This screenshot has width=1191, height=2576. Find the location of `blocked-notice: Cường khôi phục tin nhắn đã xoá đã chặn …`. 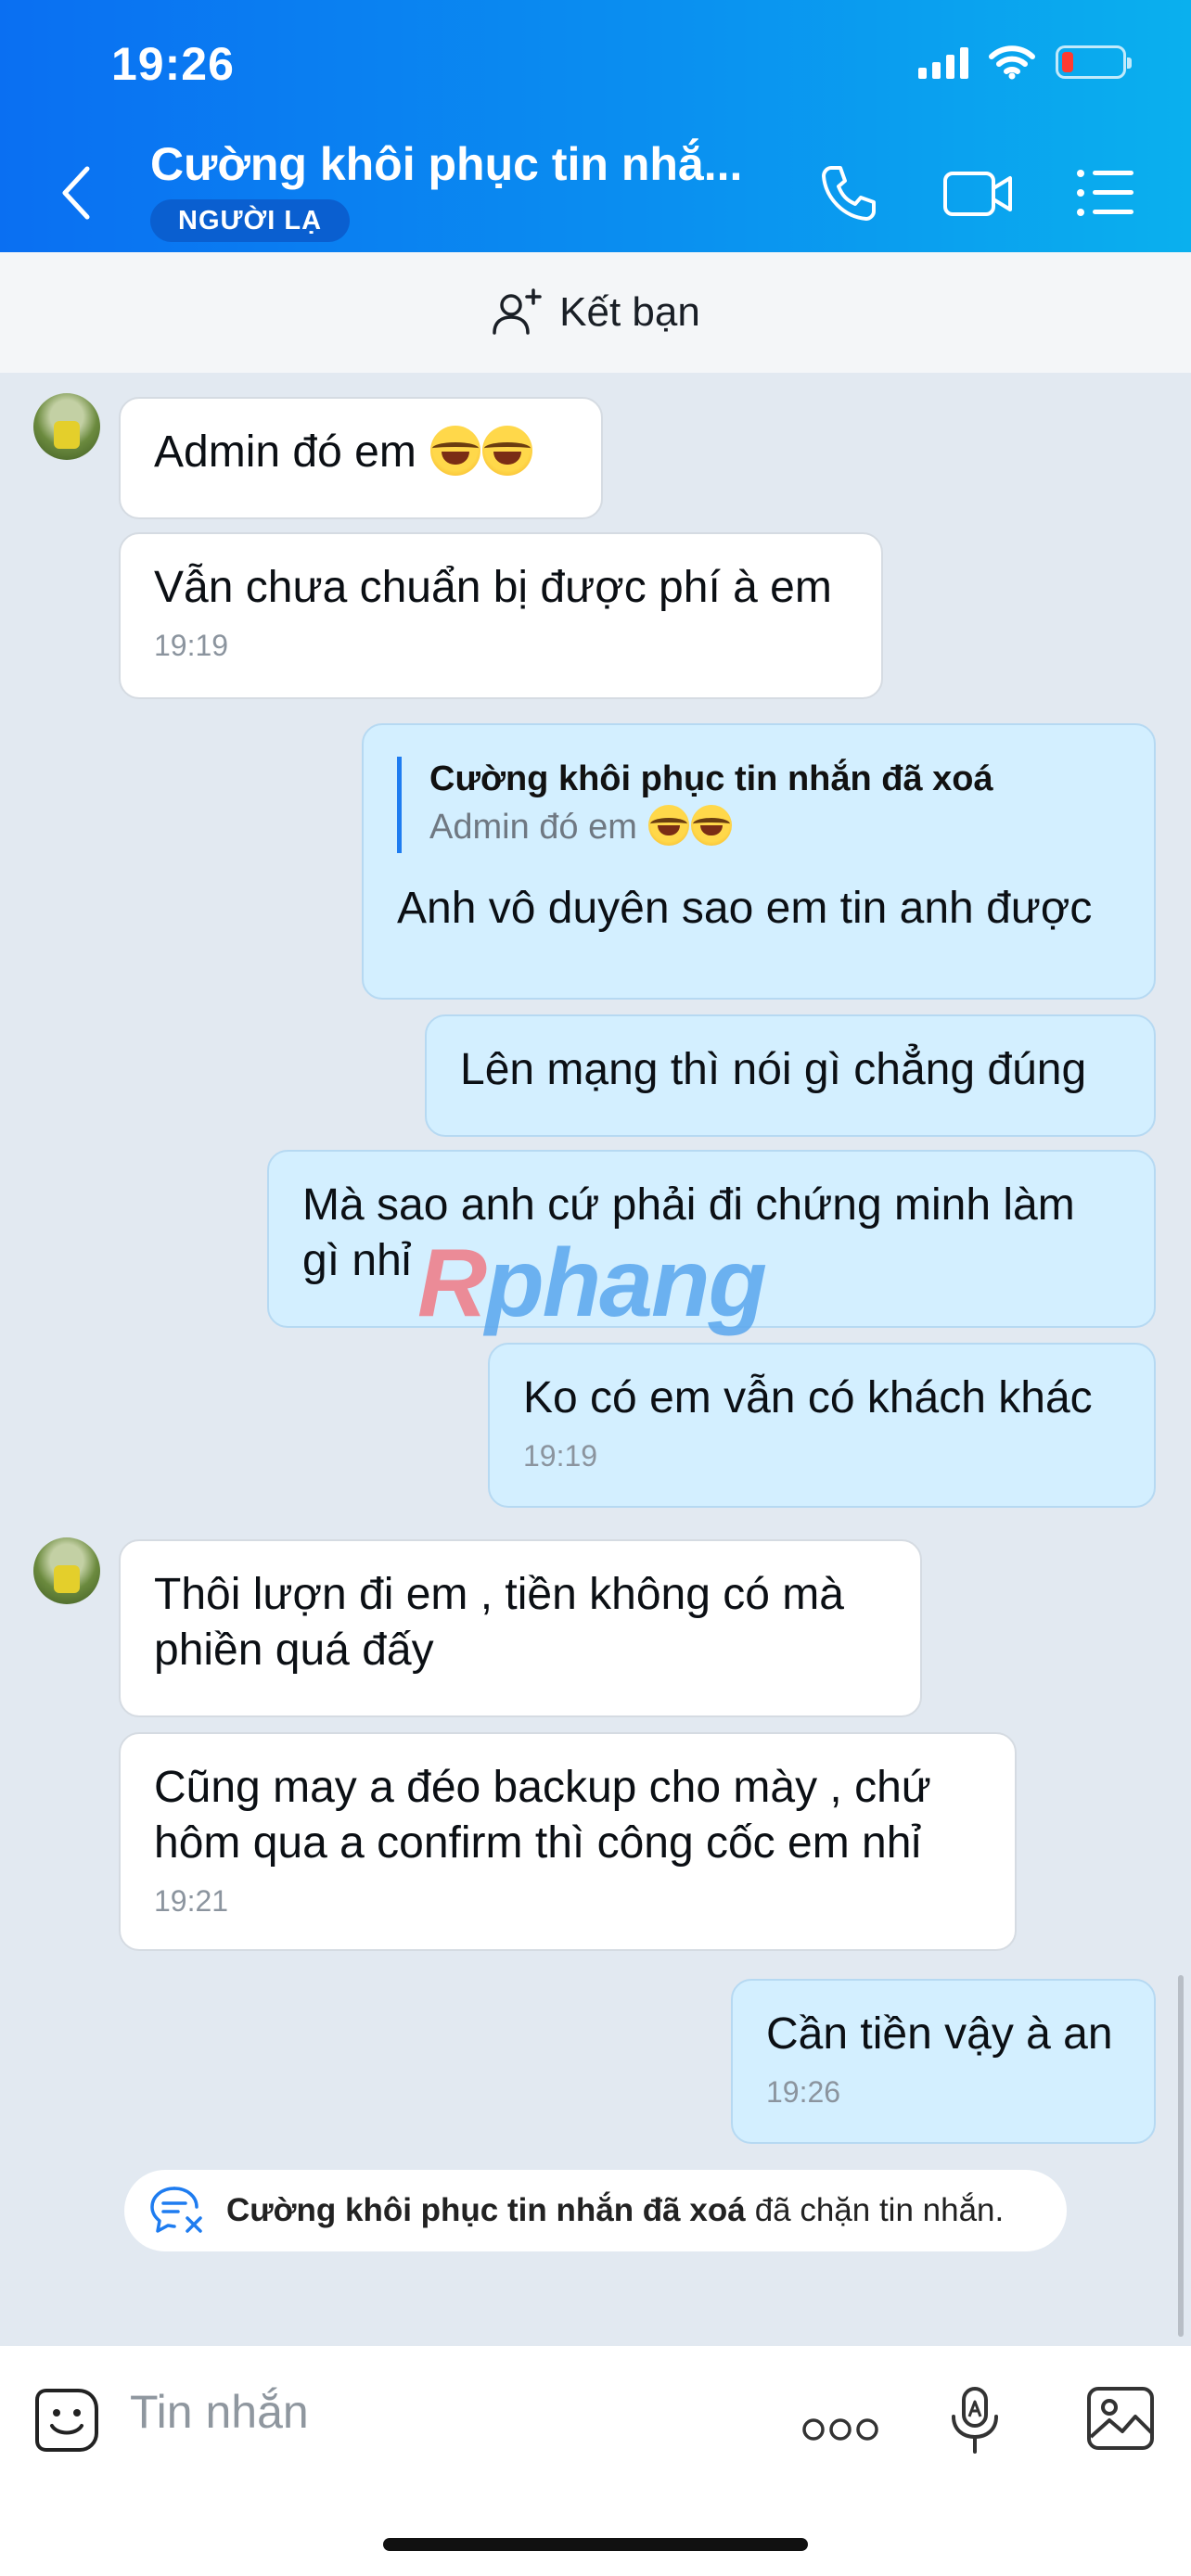

blocked-notice: Cường khôi phục tin nhắn đã xoá đã chặn … is located at coordinates (595, 2210).